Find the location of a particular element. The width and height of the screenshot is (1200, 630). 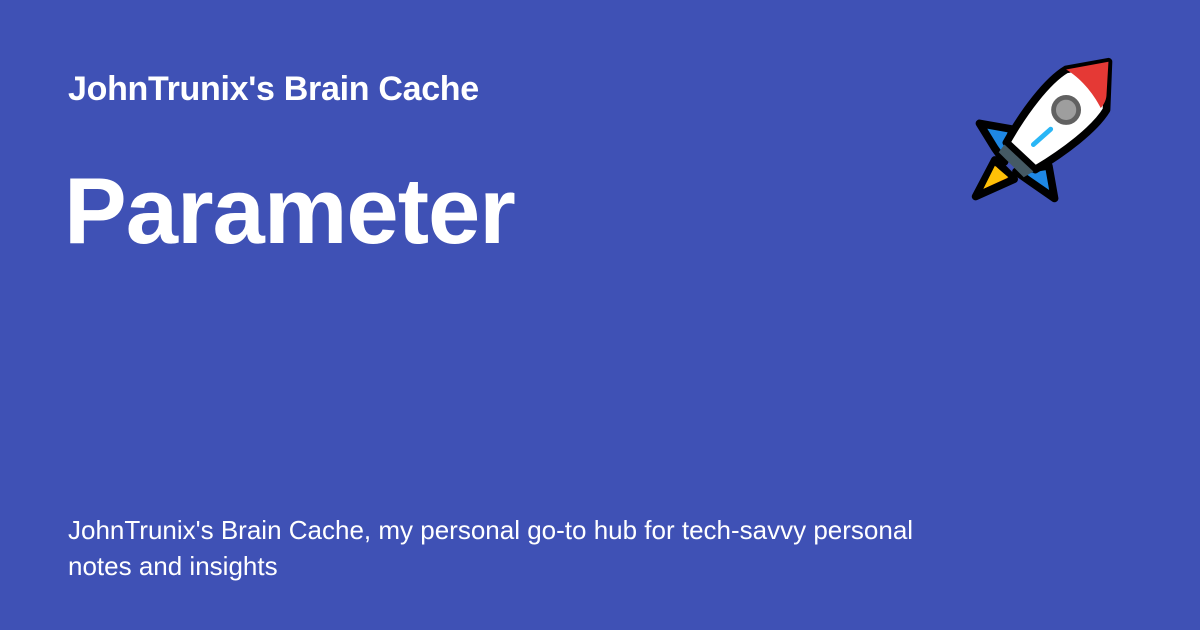

site-title: JohnTrunix's Brain Cache is located at coordinates (273, 89).